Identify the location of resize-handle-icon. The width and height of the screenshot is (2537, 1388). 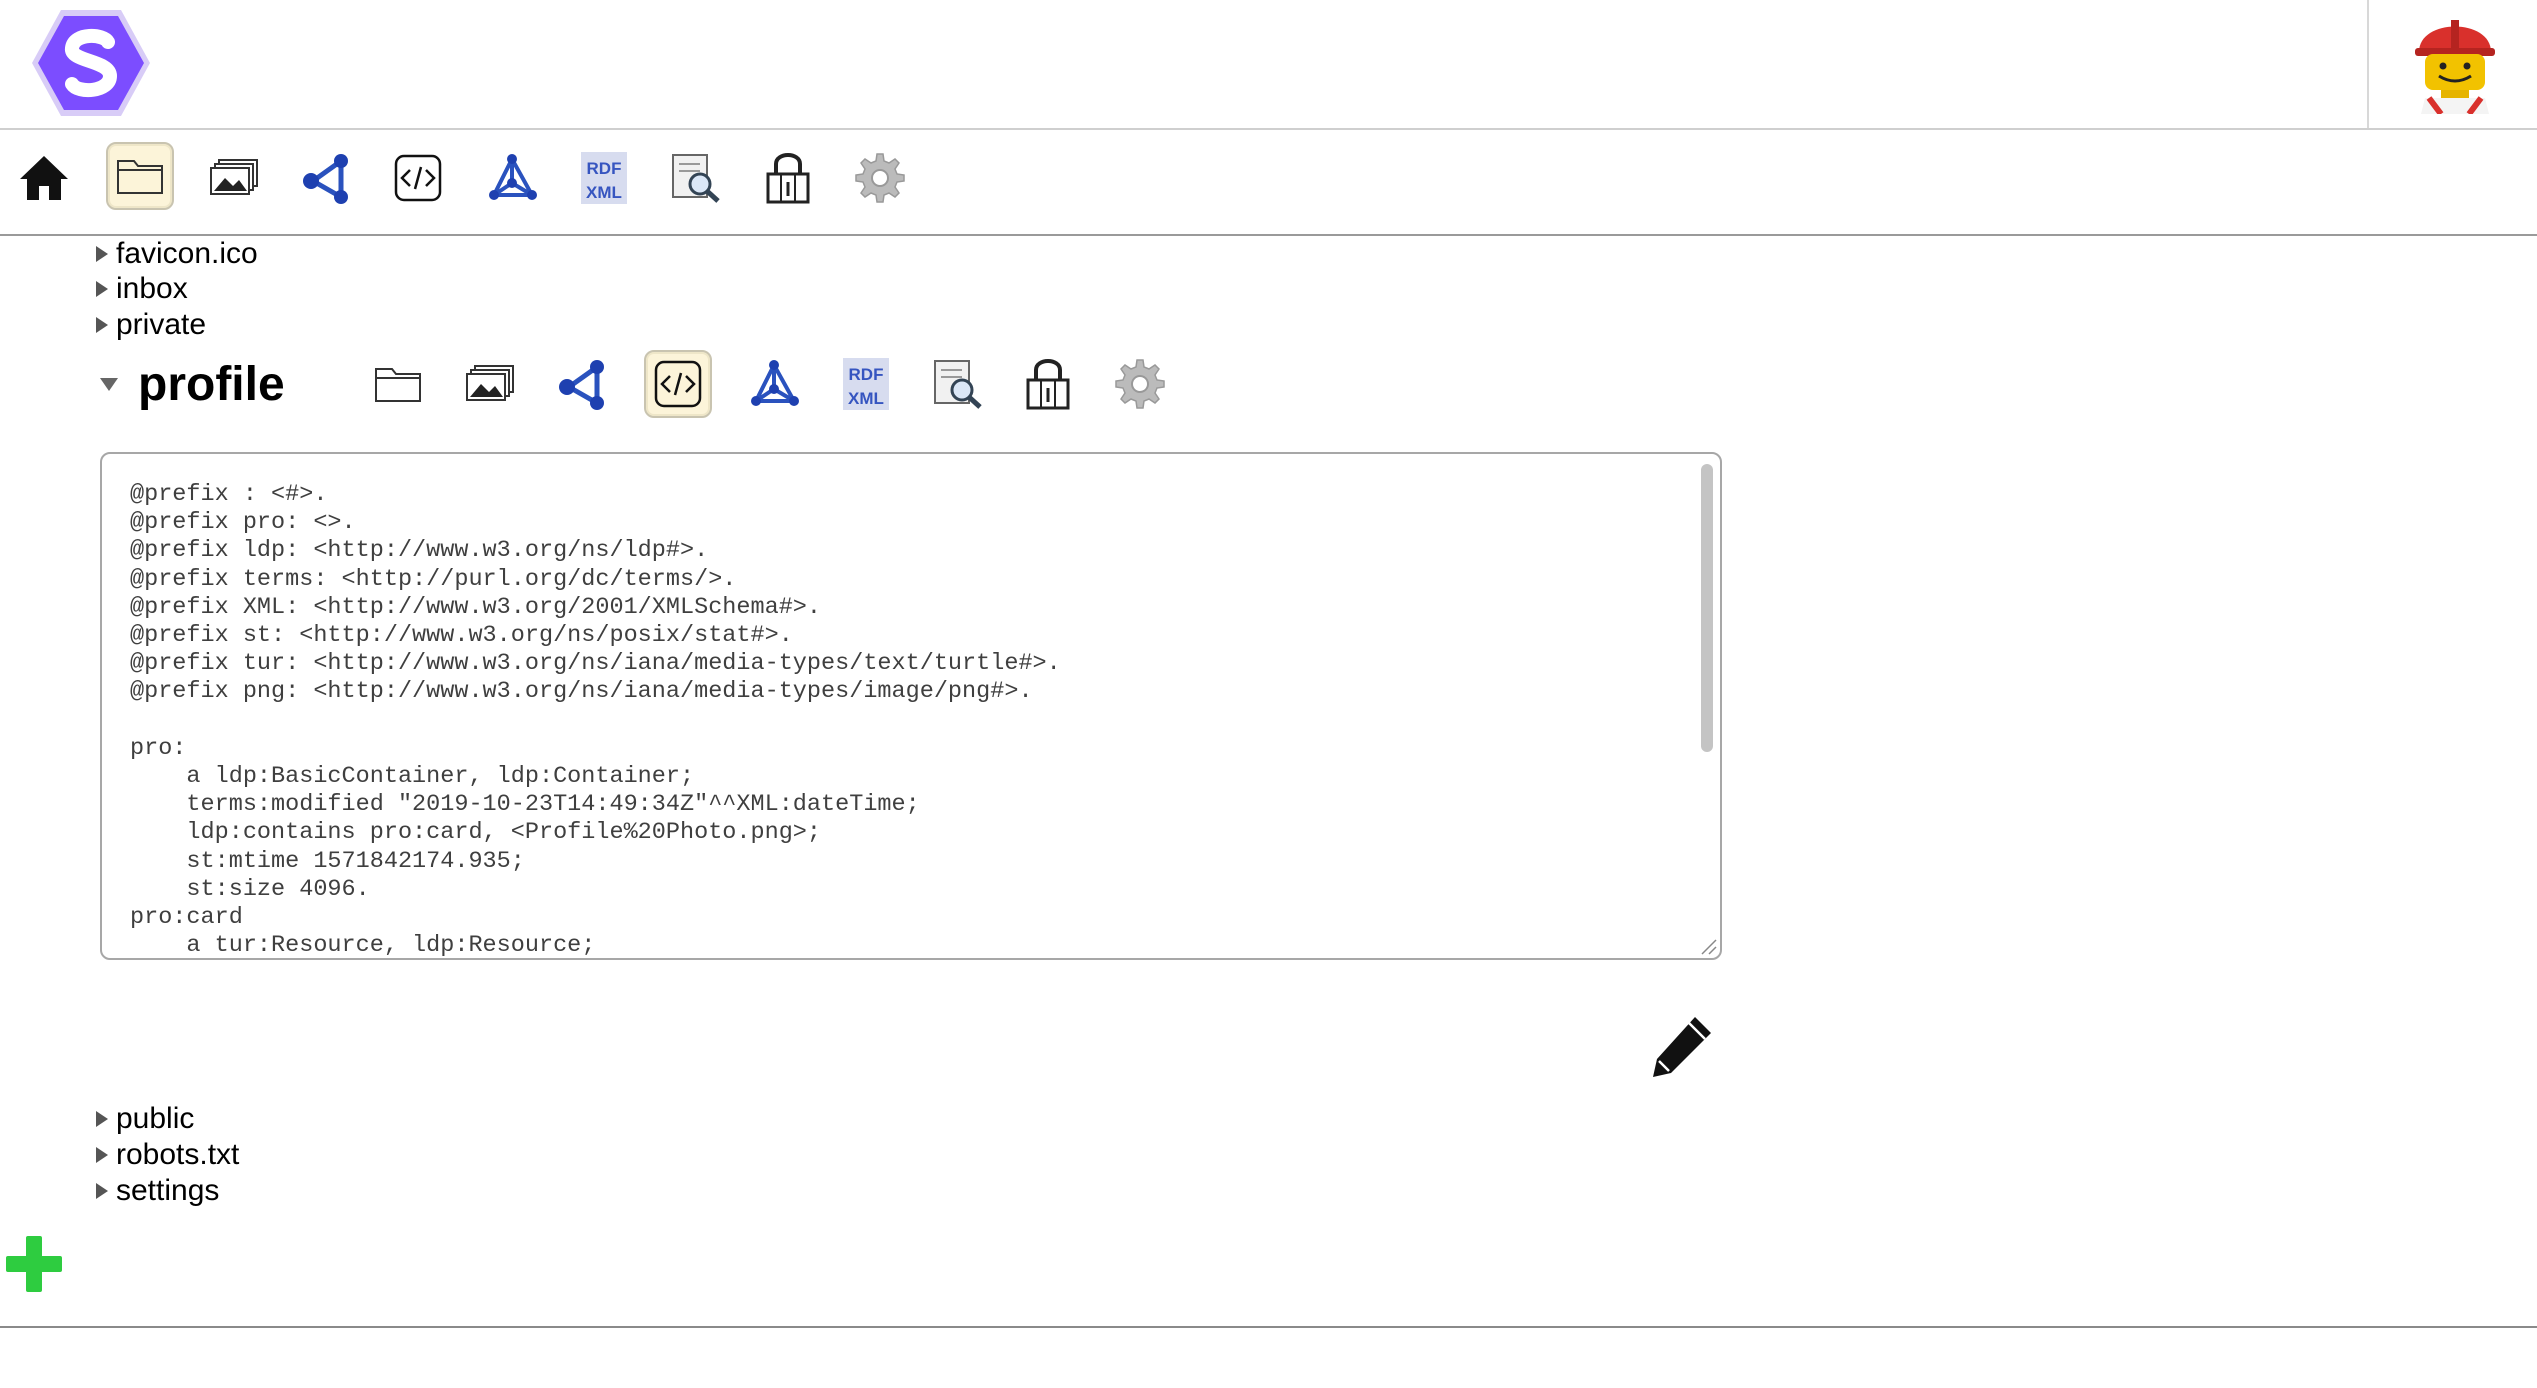
(1707, 945).